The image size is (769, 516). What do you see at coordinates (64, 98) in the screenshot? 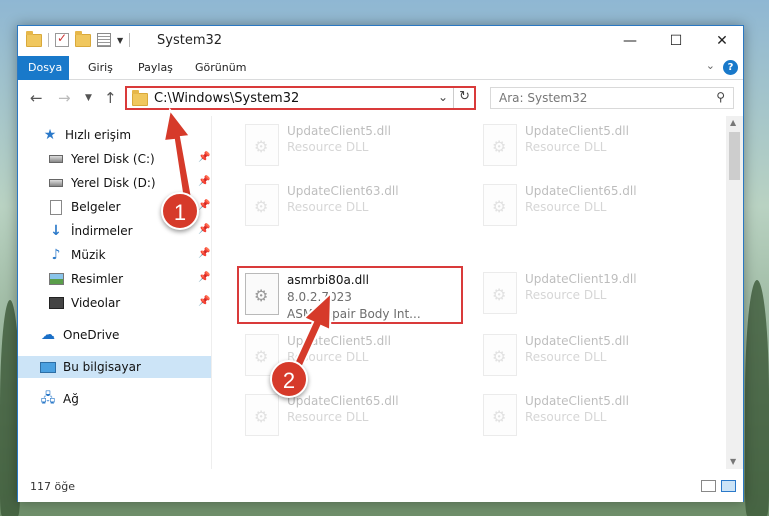
I see `forward-arrow-icon: →` at bounding box center [64, 98].